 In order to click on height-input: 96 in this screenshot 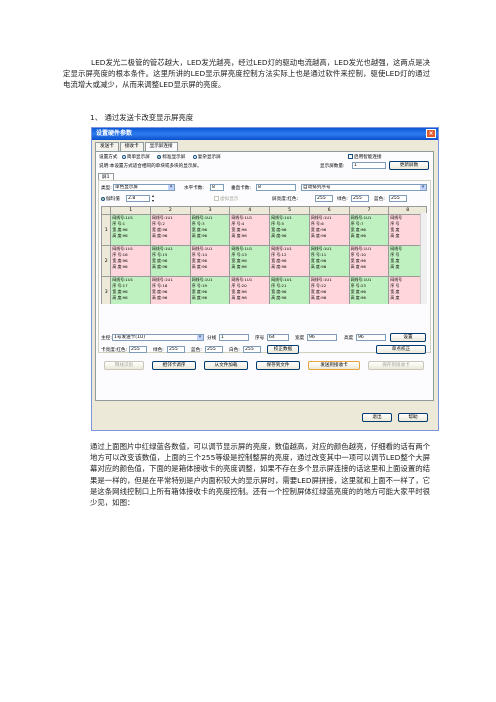, I will do `click(371, 337)`.